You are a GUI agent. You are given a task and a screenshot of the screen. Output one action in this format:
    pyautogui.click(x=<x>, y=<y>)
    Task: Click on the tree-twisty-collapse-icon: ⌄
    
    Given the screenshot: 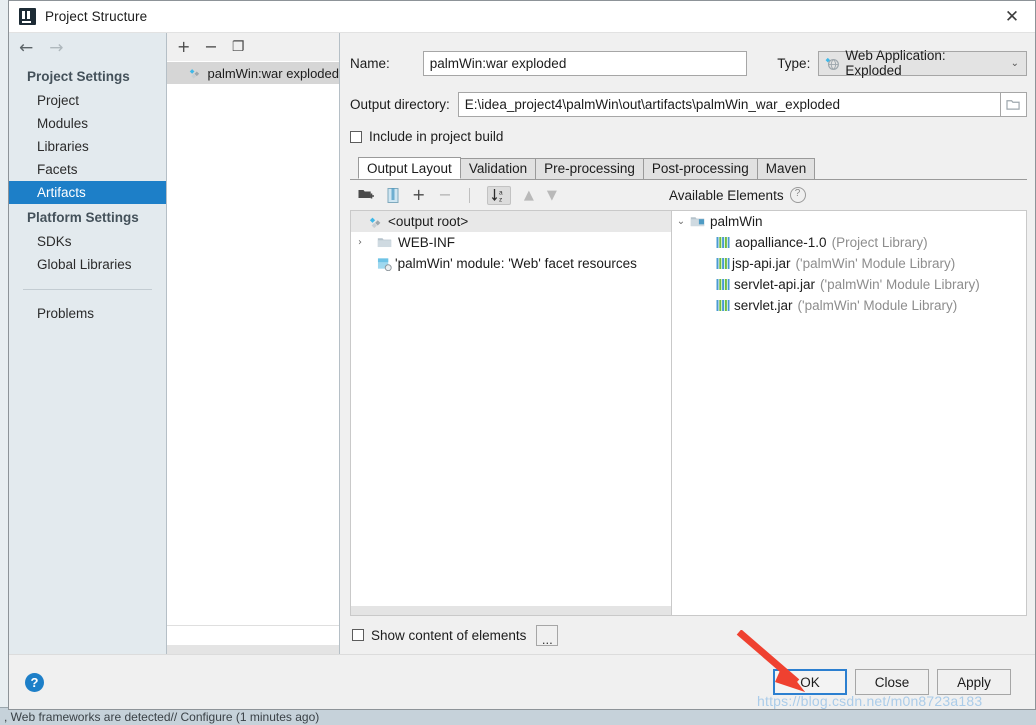 What is the action you would take?
    pyautogui.click(x=681, y=221)
    